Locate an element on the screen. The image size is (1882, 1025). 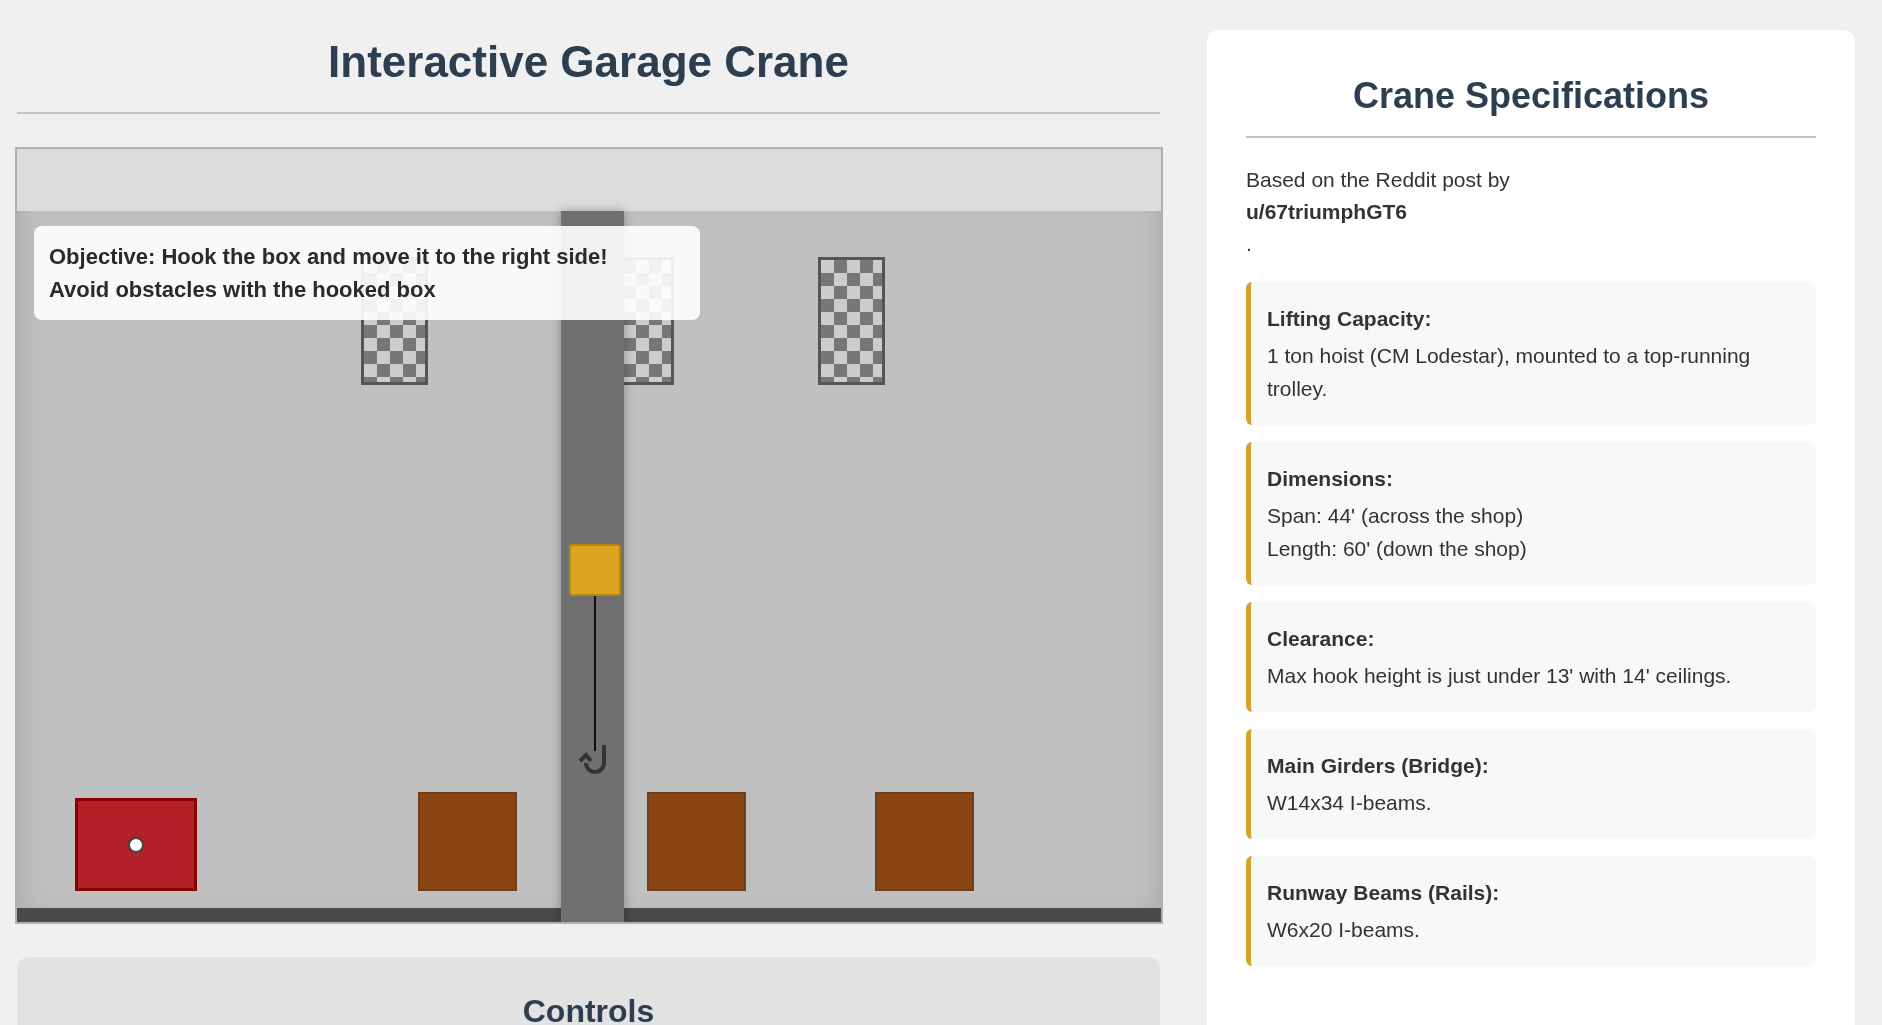
hook-point is located at coordinates (136, 844).